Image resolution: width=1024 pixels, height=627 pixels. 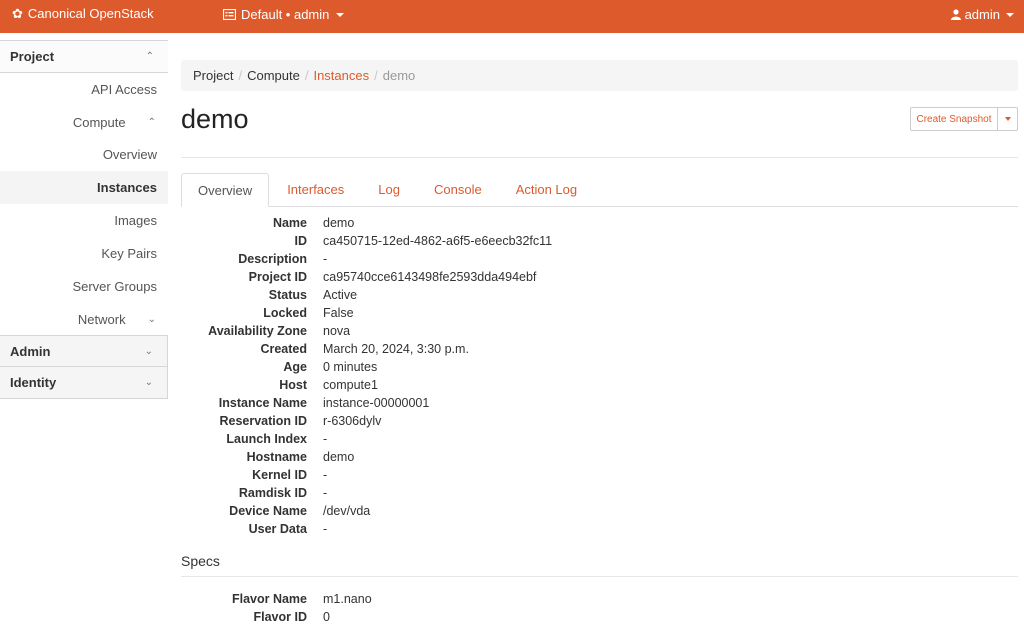 What do you see at coordinates (431, 599) in the screenshot?
I see `detail-row: Flavor Name m1.nano` at bounding box center [431, 599].